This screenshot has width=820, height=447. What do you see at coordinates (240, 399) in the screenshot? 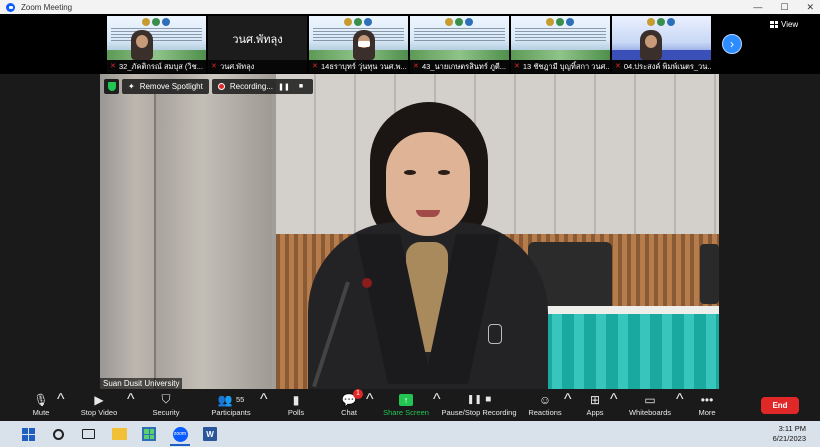
I see `participants-count: 55` at bounding box center [240, 399].